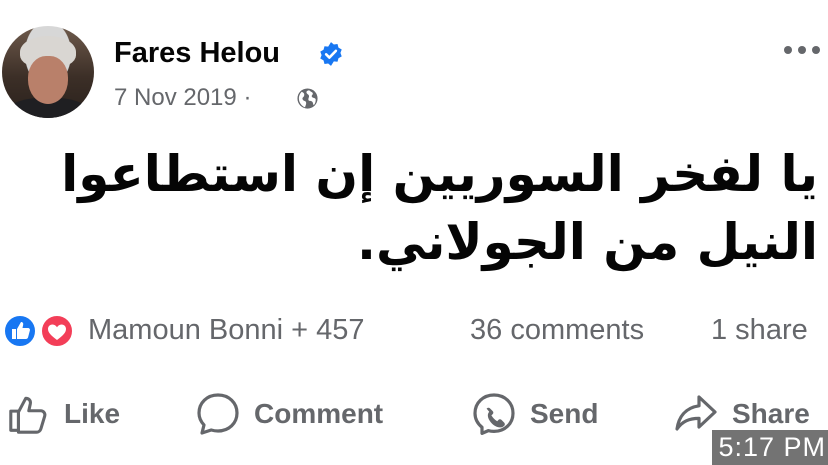  Describe the element at coordinates (28, 415) in the screenshot. I see `thumbs-up-icon` at that location.